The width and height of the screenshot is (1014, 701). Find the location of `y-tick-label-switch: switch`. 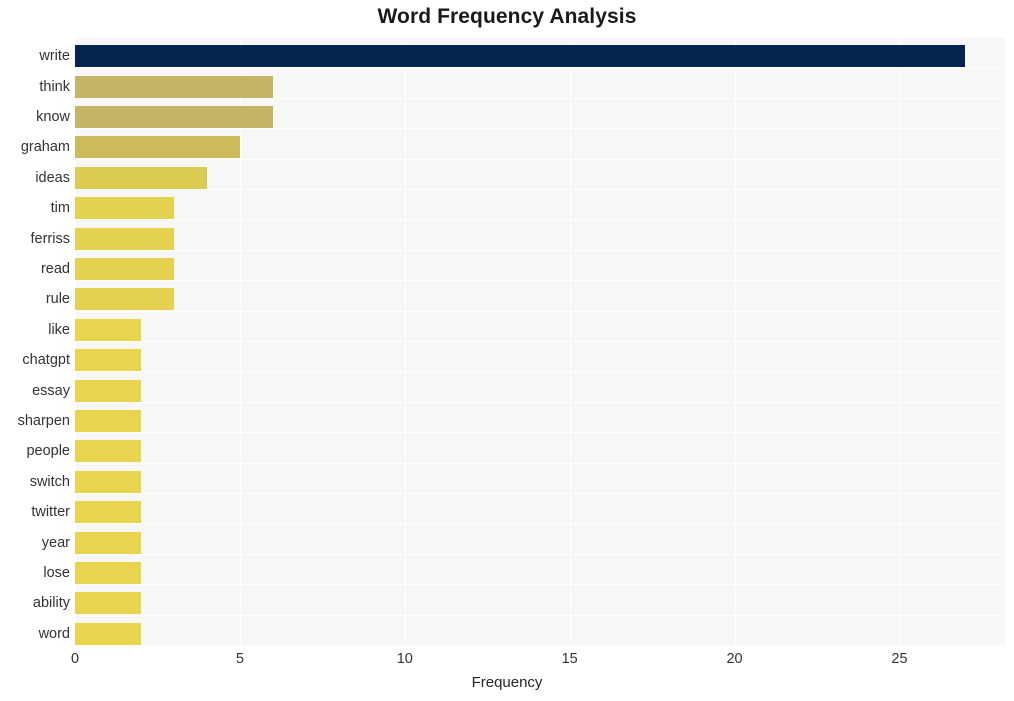

y-tick-label-switch: switch is located at coordinates (49, 481).